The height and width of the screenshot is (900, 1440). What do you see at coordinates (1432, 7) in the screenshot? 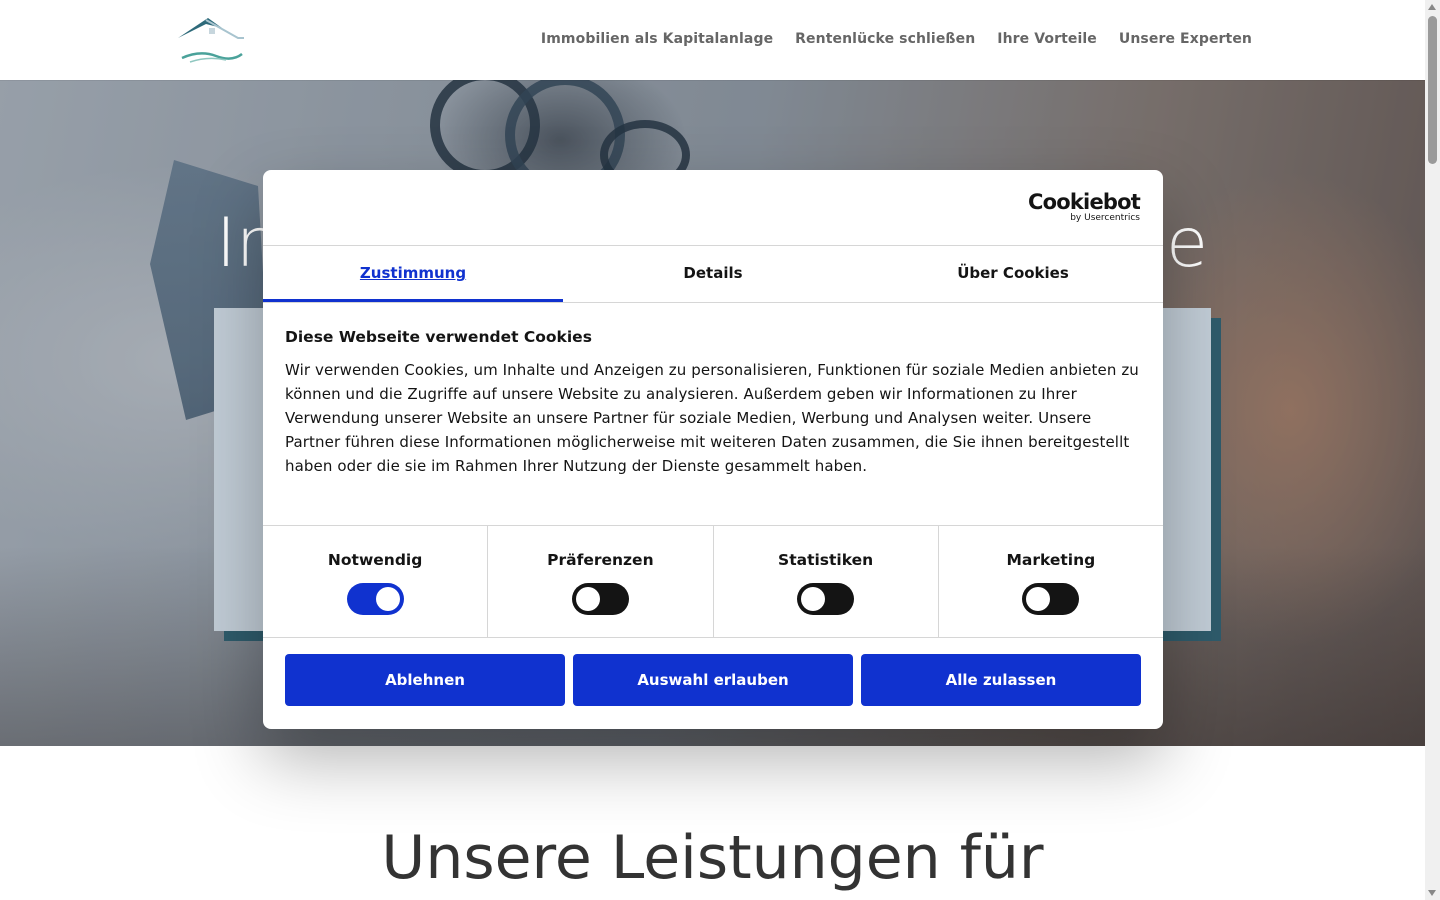
I see `scroll-up-icon` at bounding box center [1432, 7].